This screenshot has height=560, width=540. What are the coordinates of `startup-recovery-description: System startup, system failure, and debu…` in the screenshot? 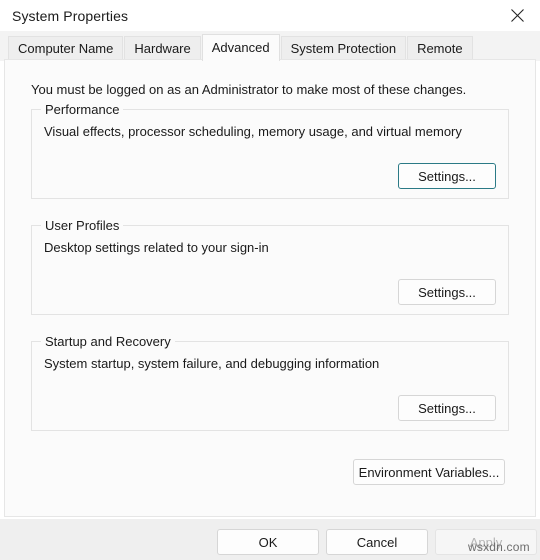 It's located at (212, 363).